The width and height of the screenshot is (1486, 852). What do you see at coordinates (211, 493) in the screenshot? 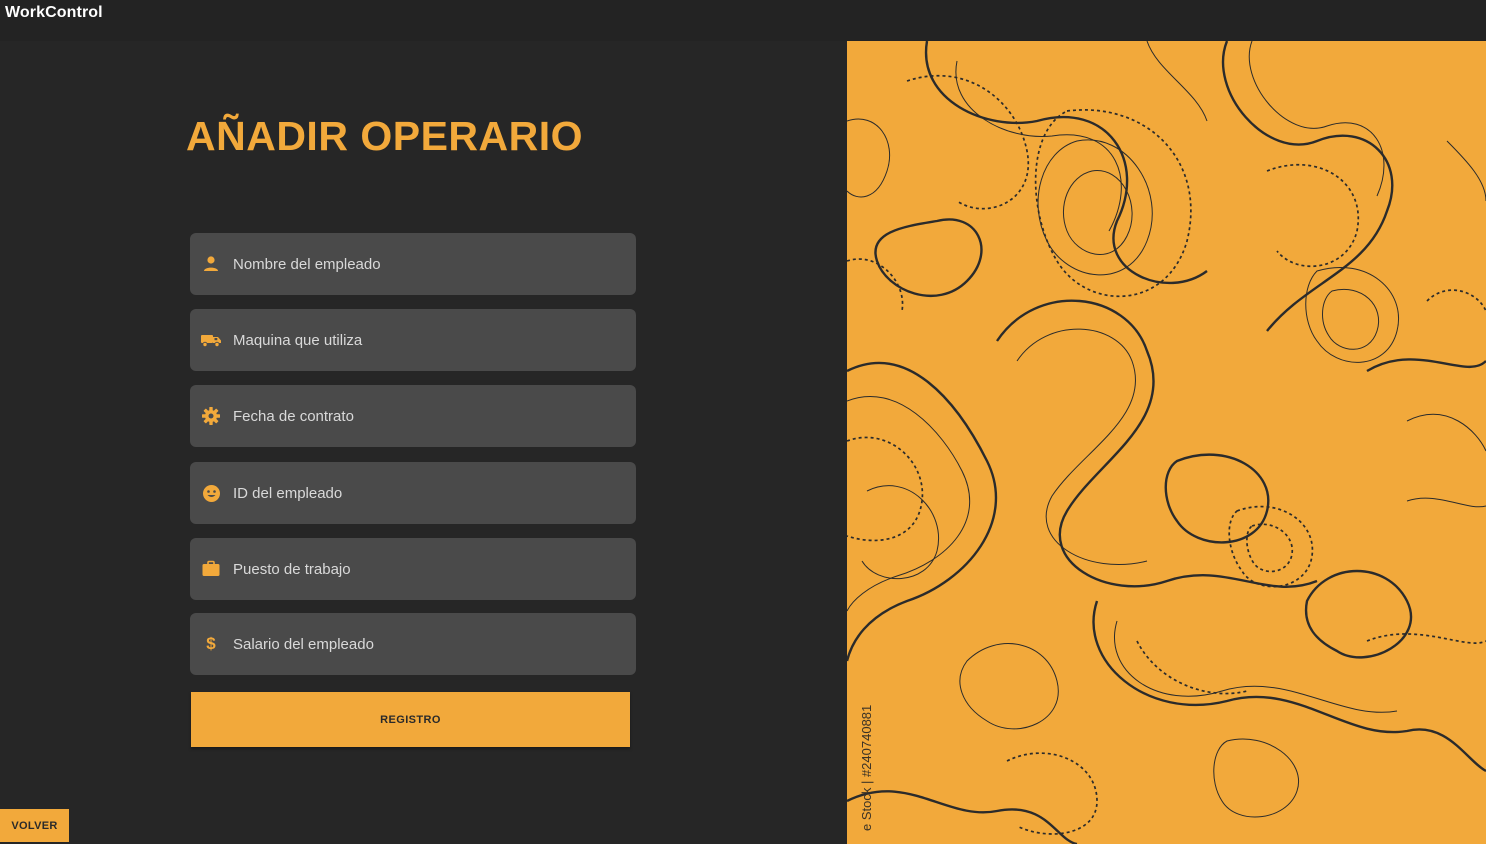
I see `smiley-icon` at bounding box center [211, 493].